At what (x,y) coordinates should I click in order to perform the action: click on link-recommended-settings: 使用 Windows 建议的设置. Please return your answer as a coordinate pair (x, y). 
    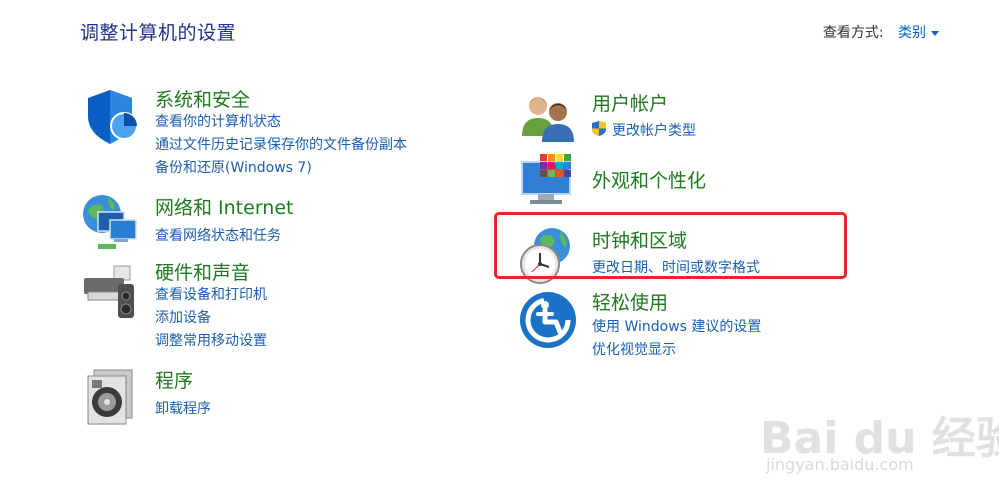
    Looking at the image, I should click on (676, 326).